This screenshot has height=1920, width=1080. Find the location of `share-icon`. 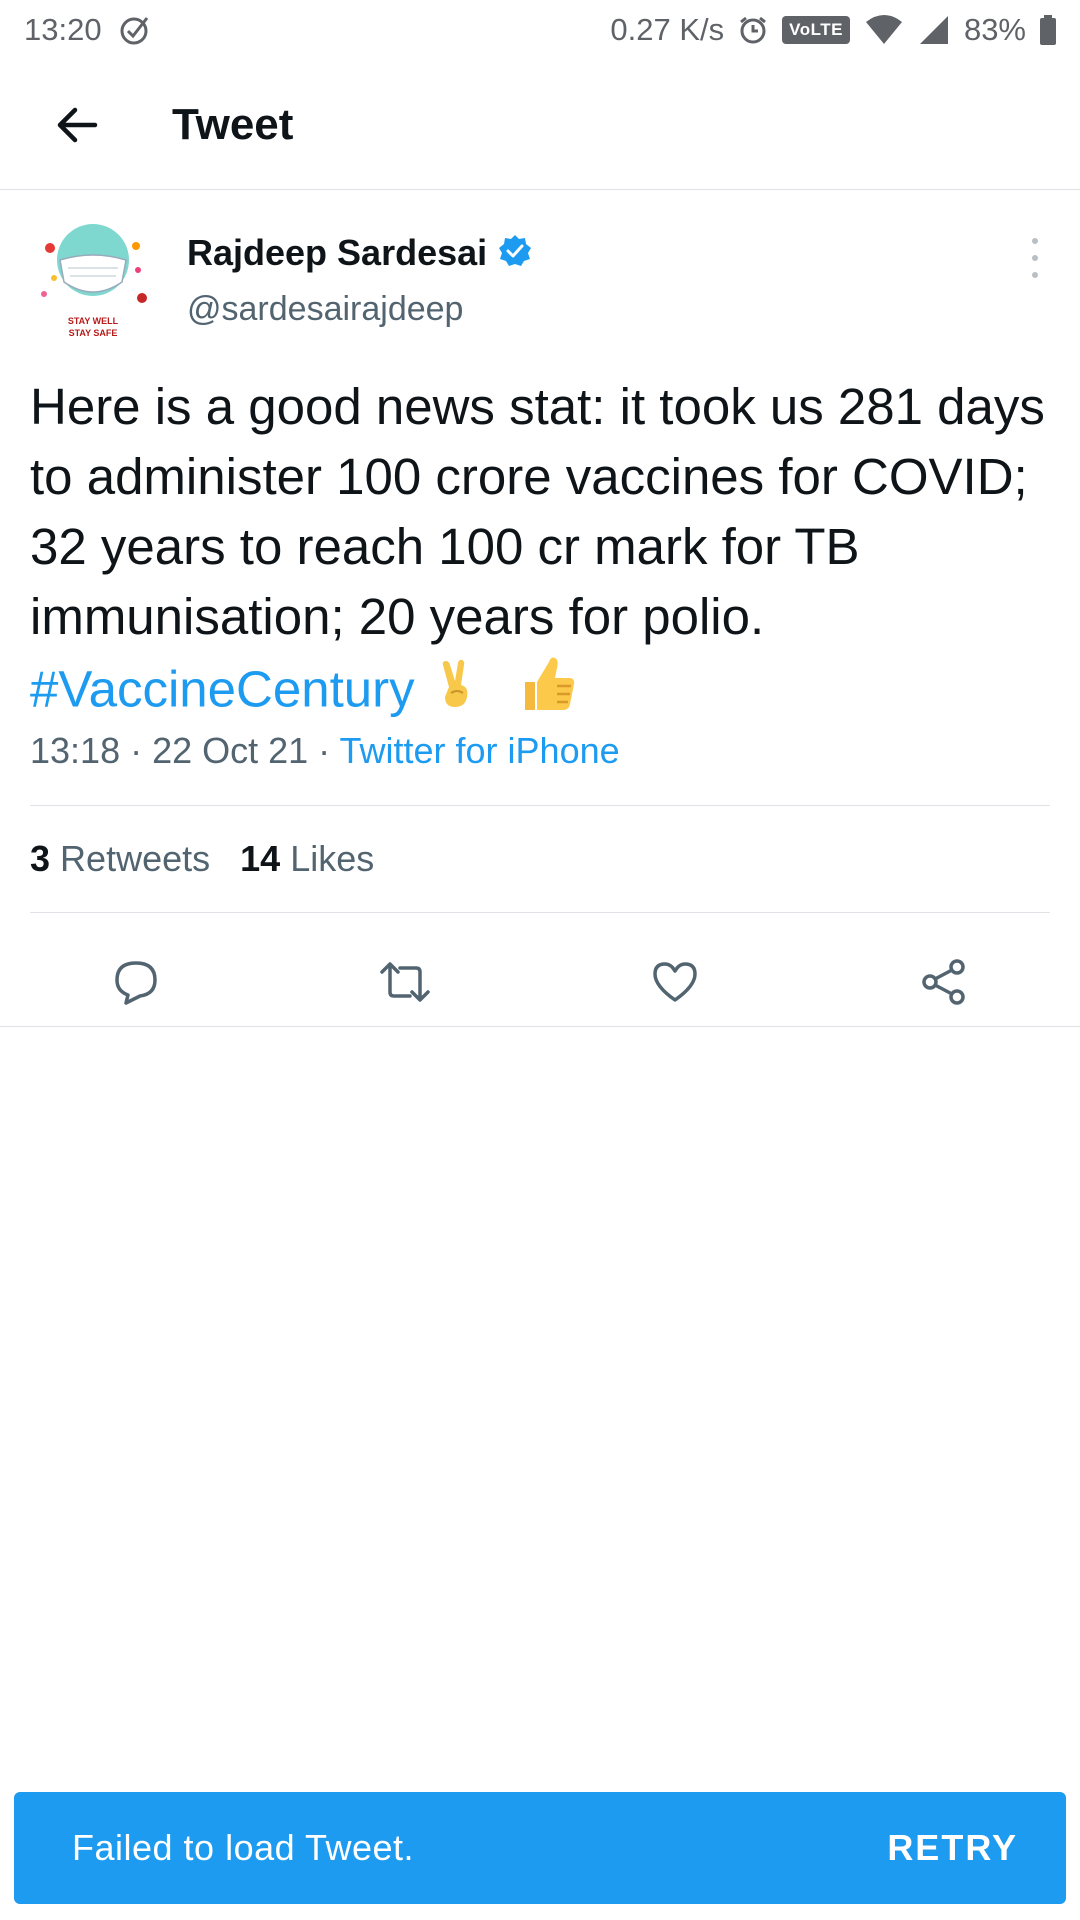

share-icon is located at coordinates (944, 982).